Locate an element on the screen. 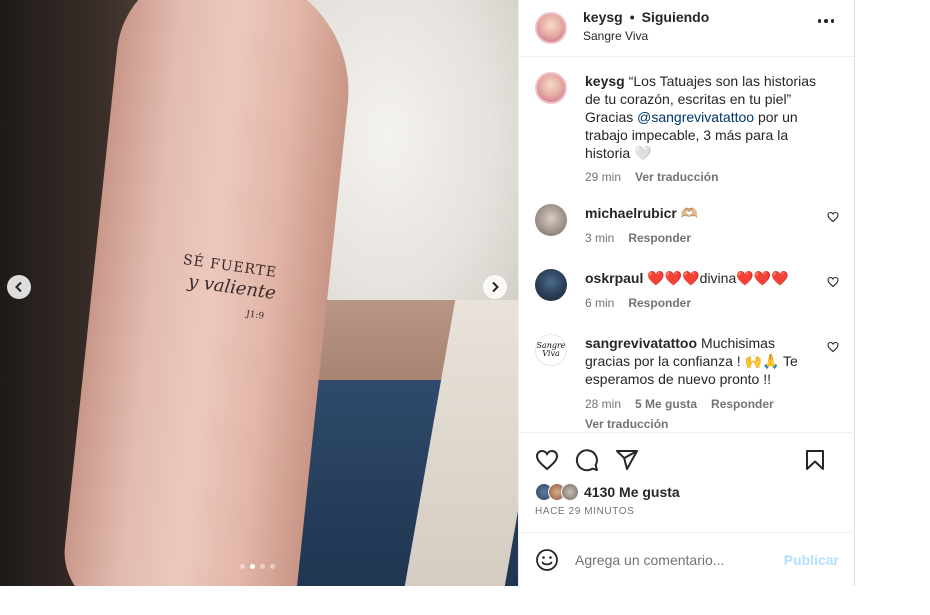 The width and height of the screenshot is (930, 615). more-options-icon is located at coordinates (825, 21).